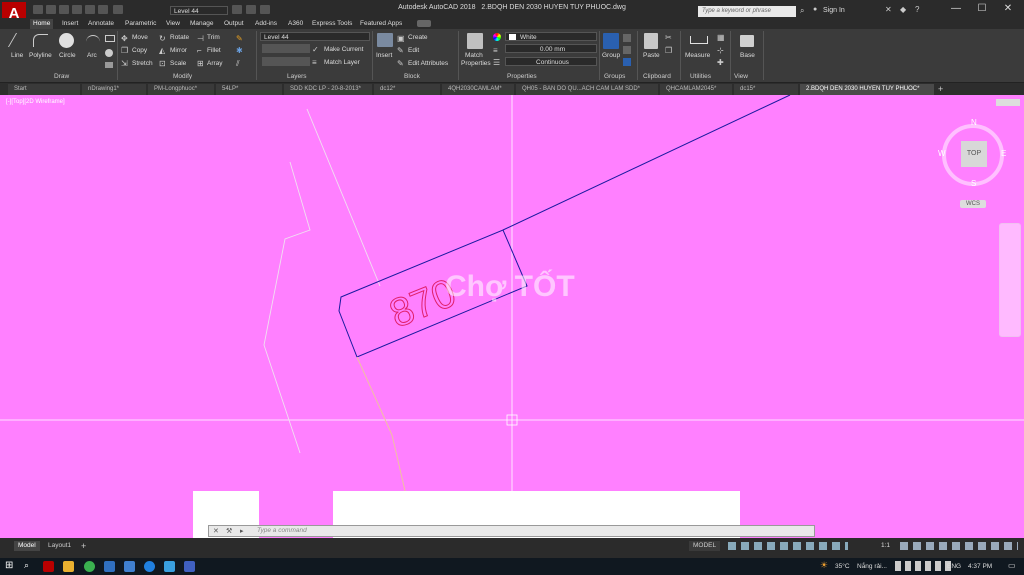  Describe the element at coordinates (27, 546) in the screenshot. I see `model-tab: Model` at that location.